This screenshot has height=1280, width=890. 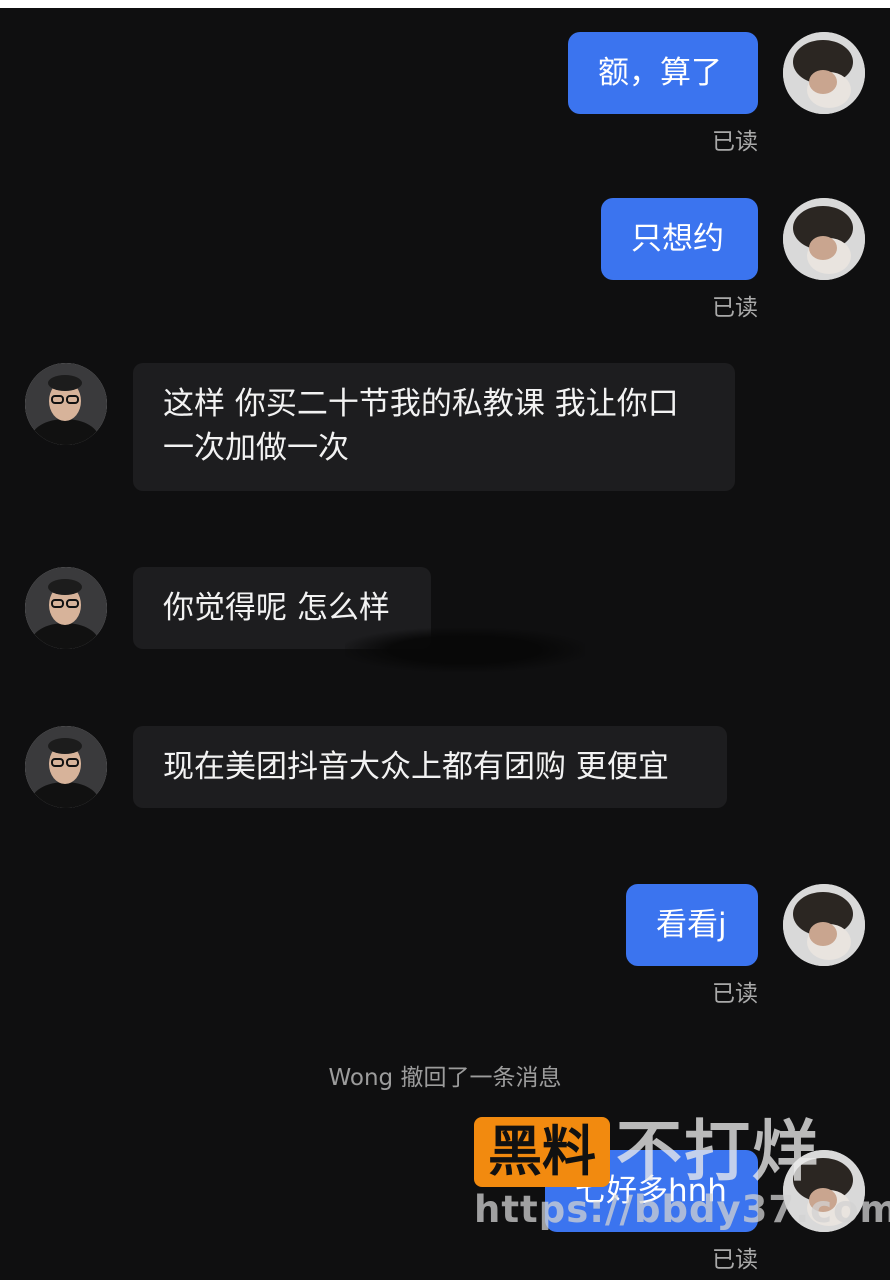 What do you see at coordinates (718, 1151) in the screenshot?
I see `watermark-name: 不打烊` at bounding box center [718, 1151].